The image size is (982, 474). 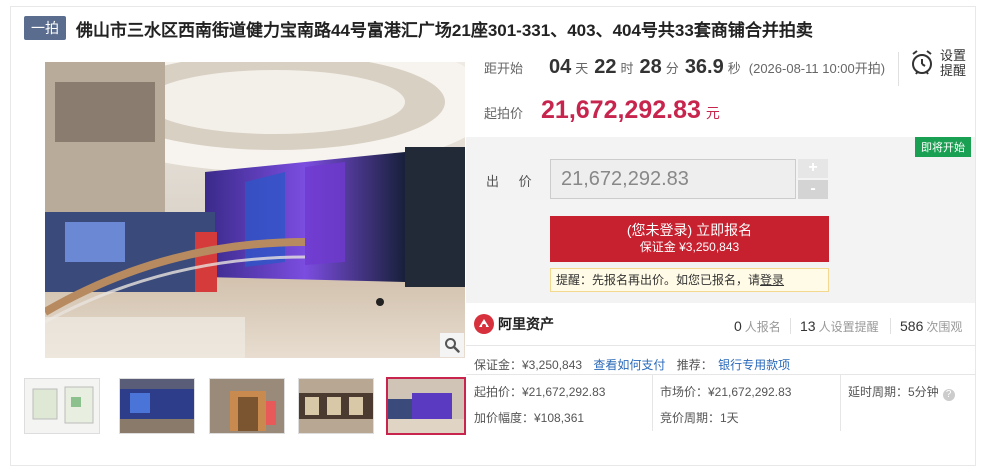 I want to click on store-front-thumbnail, so click(x=157, y=406).